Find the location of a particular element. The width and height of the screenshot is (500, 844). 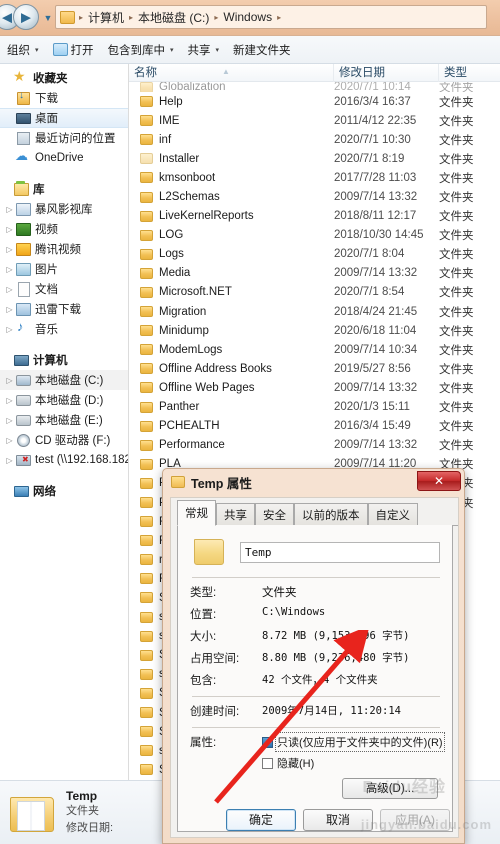

forward-button: ▶ is located at coordinates (26, 17).